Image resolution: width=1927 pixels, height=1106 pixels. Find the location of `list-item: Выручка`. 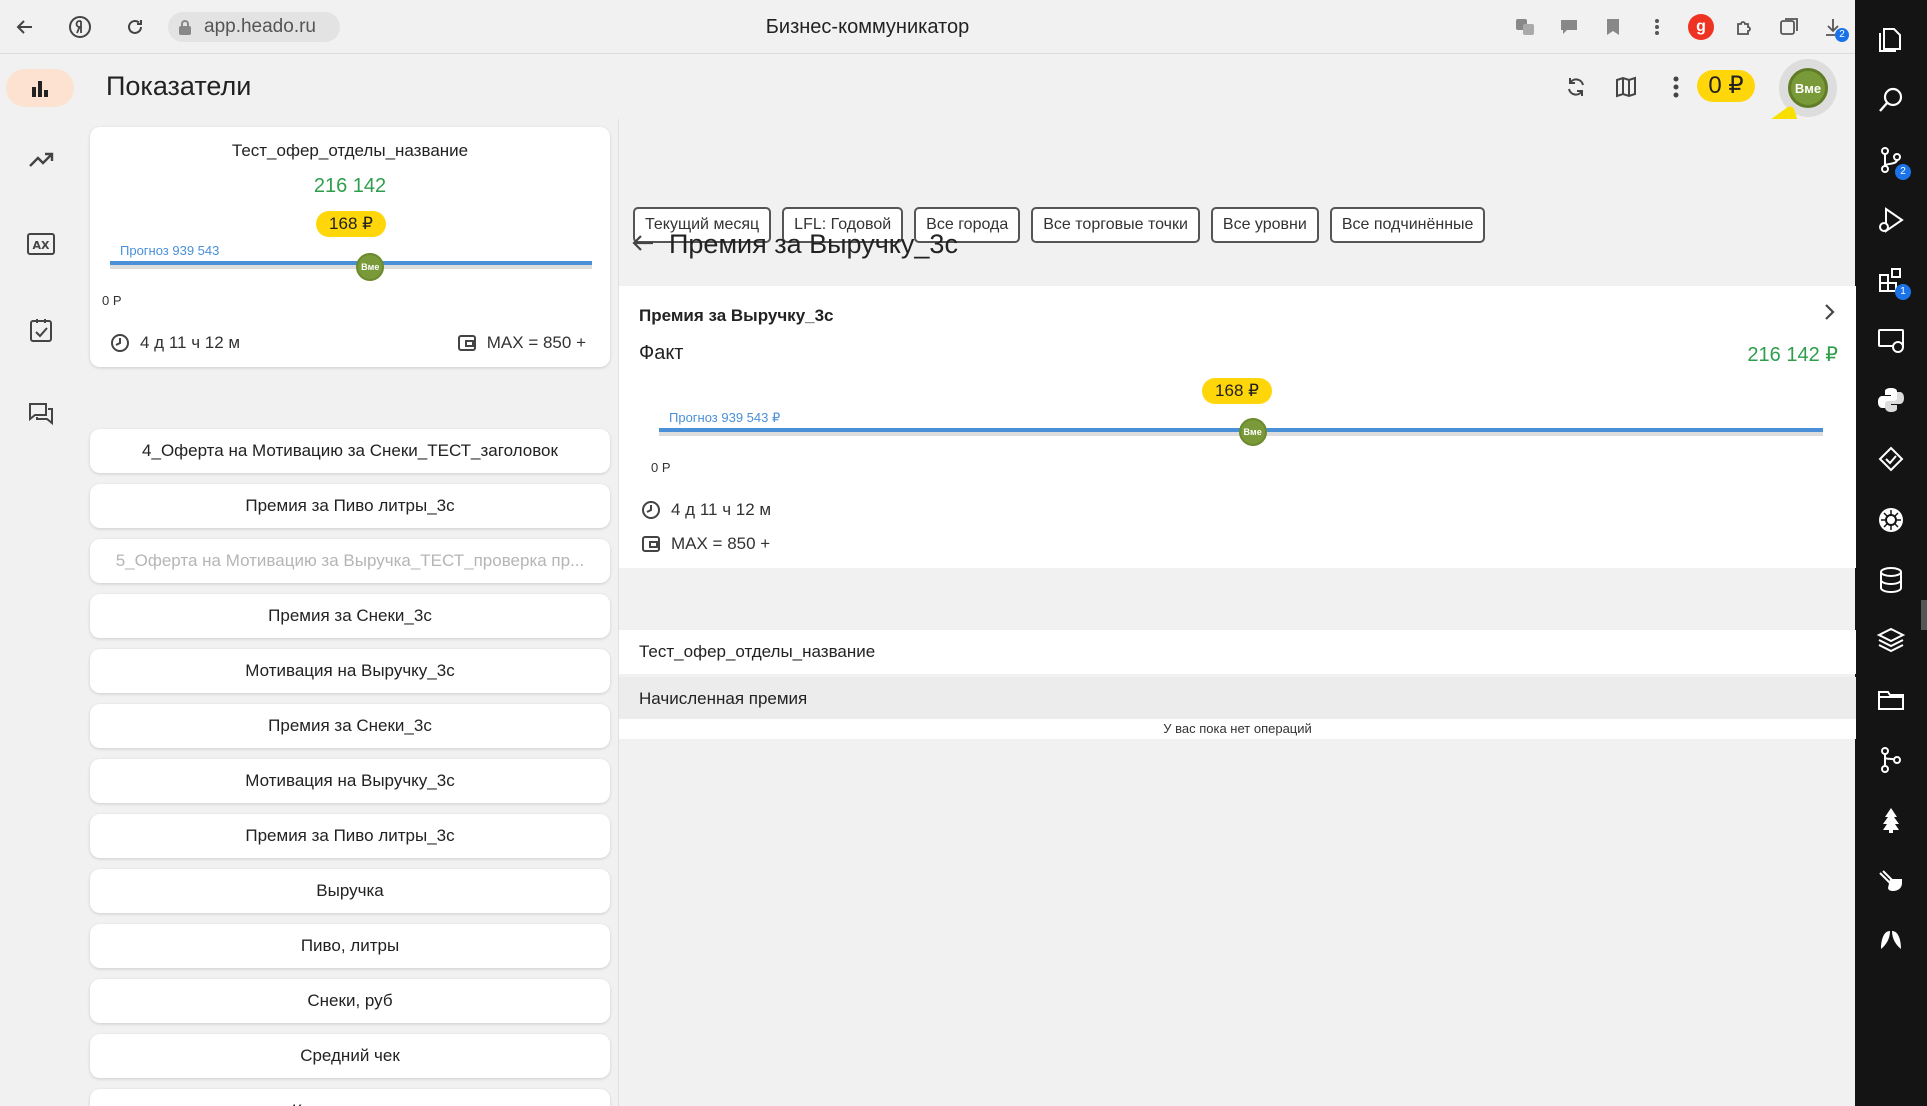

list-item: Выручка is located at coordinates (350, 891).